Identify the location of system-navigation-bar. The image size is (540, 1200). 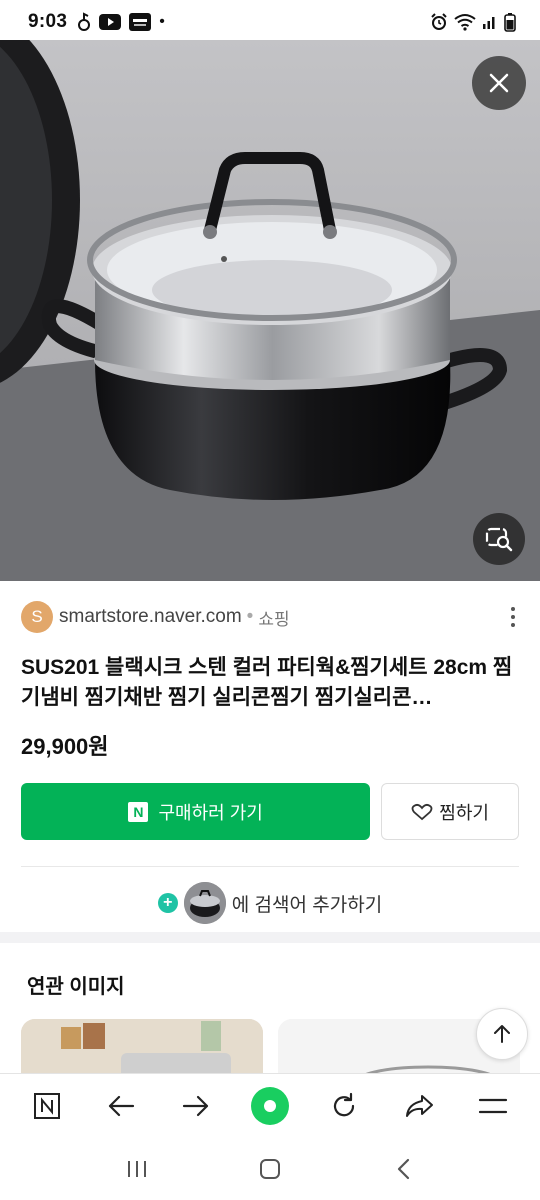
(270, 1169).